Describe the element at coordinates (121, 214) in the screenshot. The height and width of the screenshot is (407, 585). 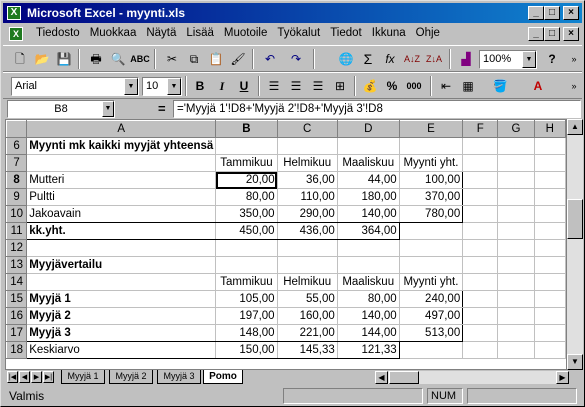
I see `cell-a10: Jakoavain` at that location.